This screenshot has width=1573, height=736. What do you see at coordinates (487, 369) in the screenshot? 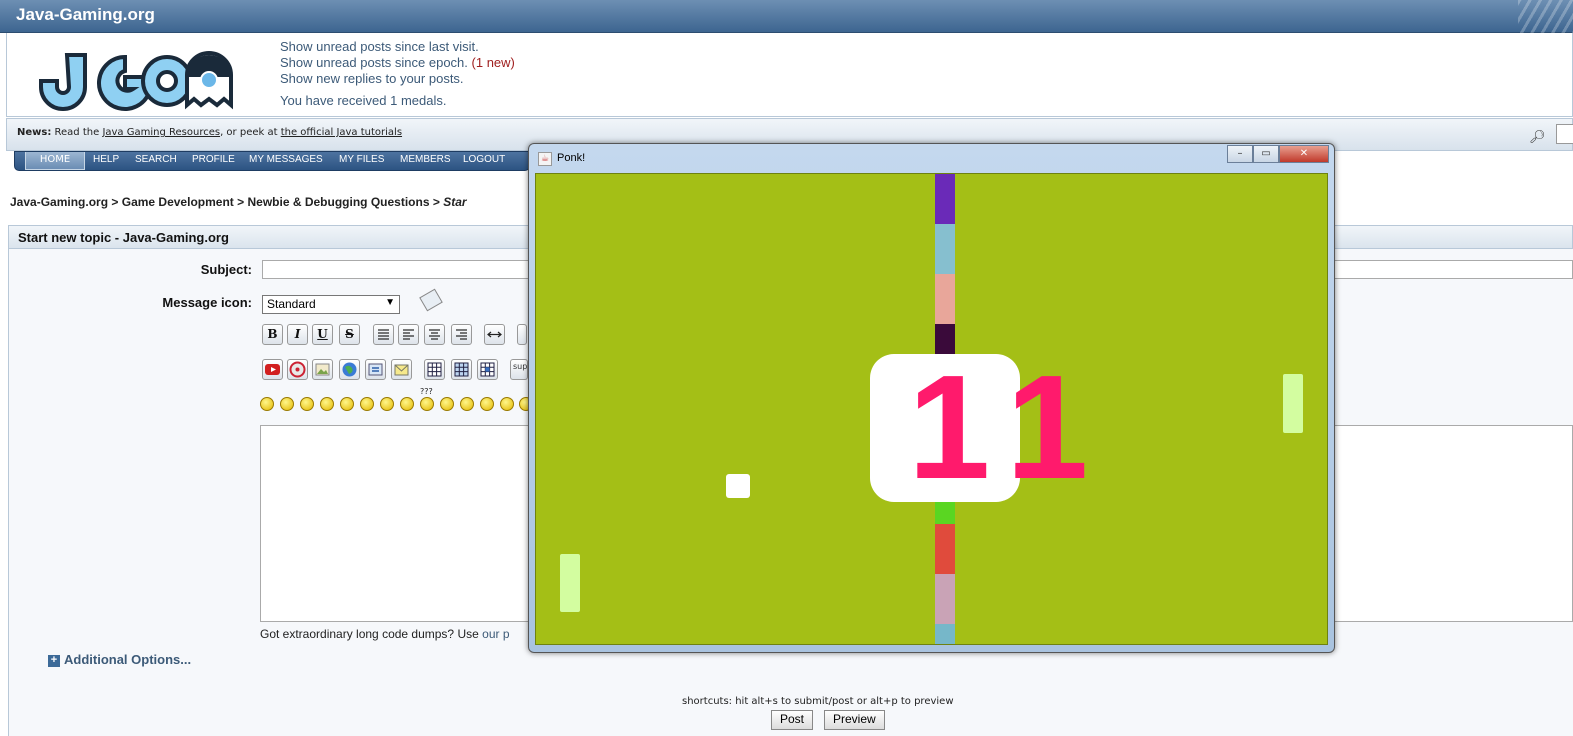
I see `table-cell-icon` at bounding box center [487, 369].